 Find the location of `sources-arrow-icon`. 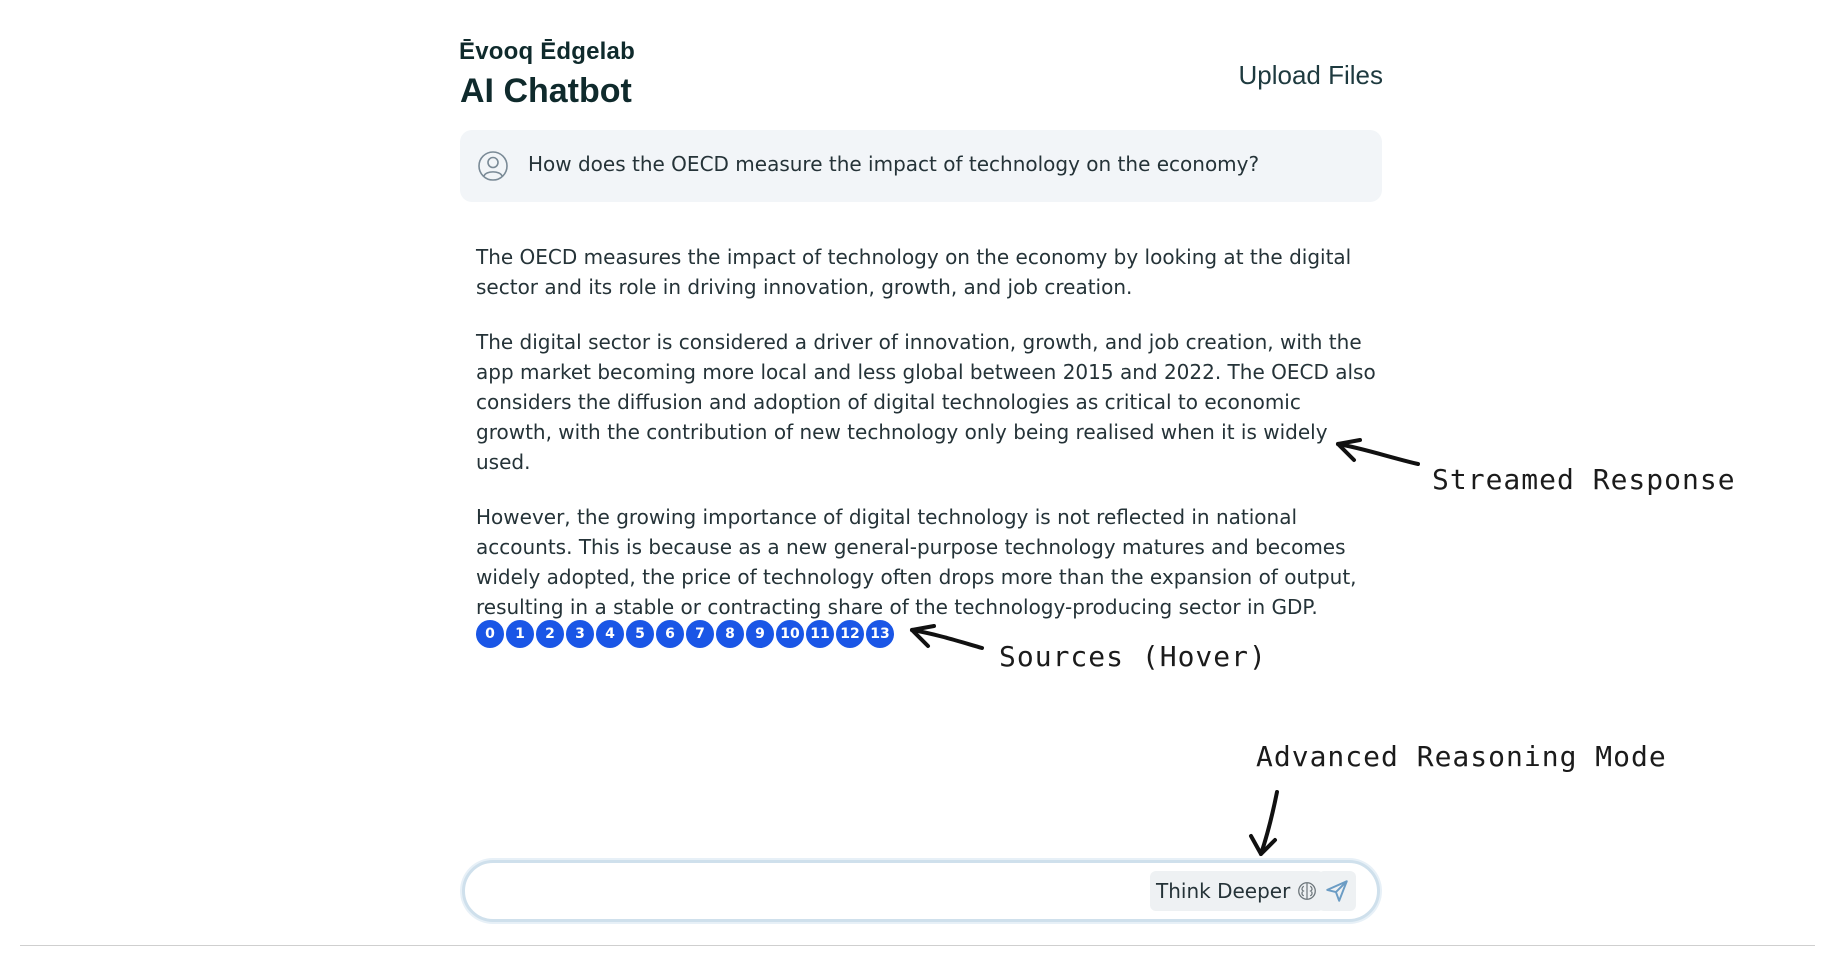

sources-arrow-icon is located at coordinates (947, 637).